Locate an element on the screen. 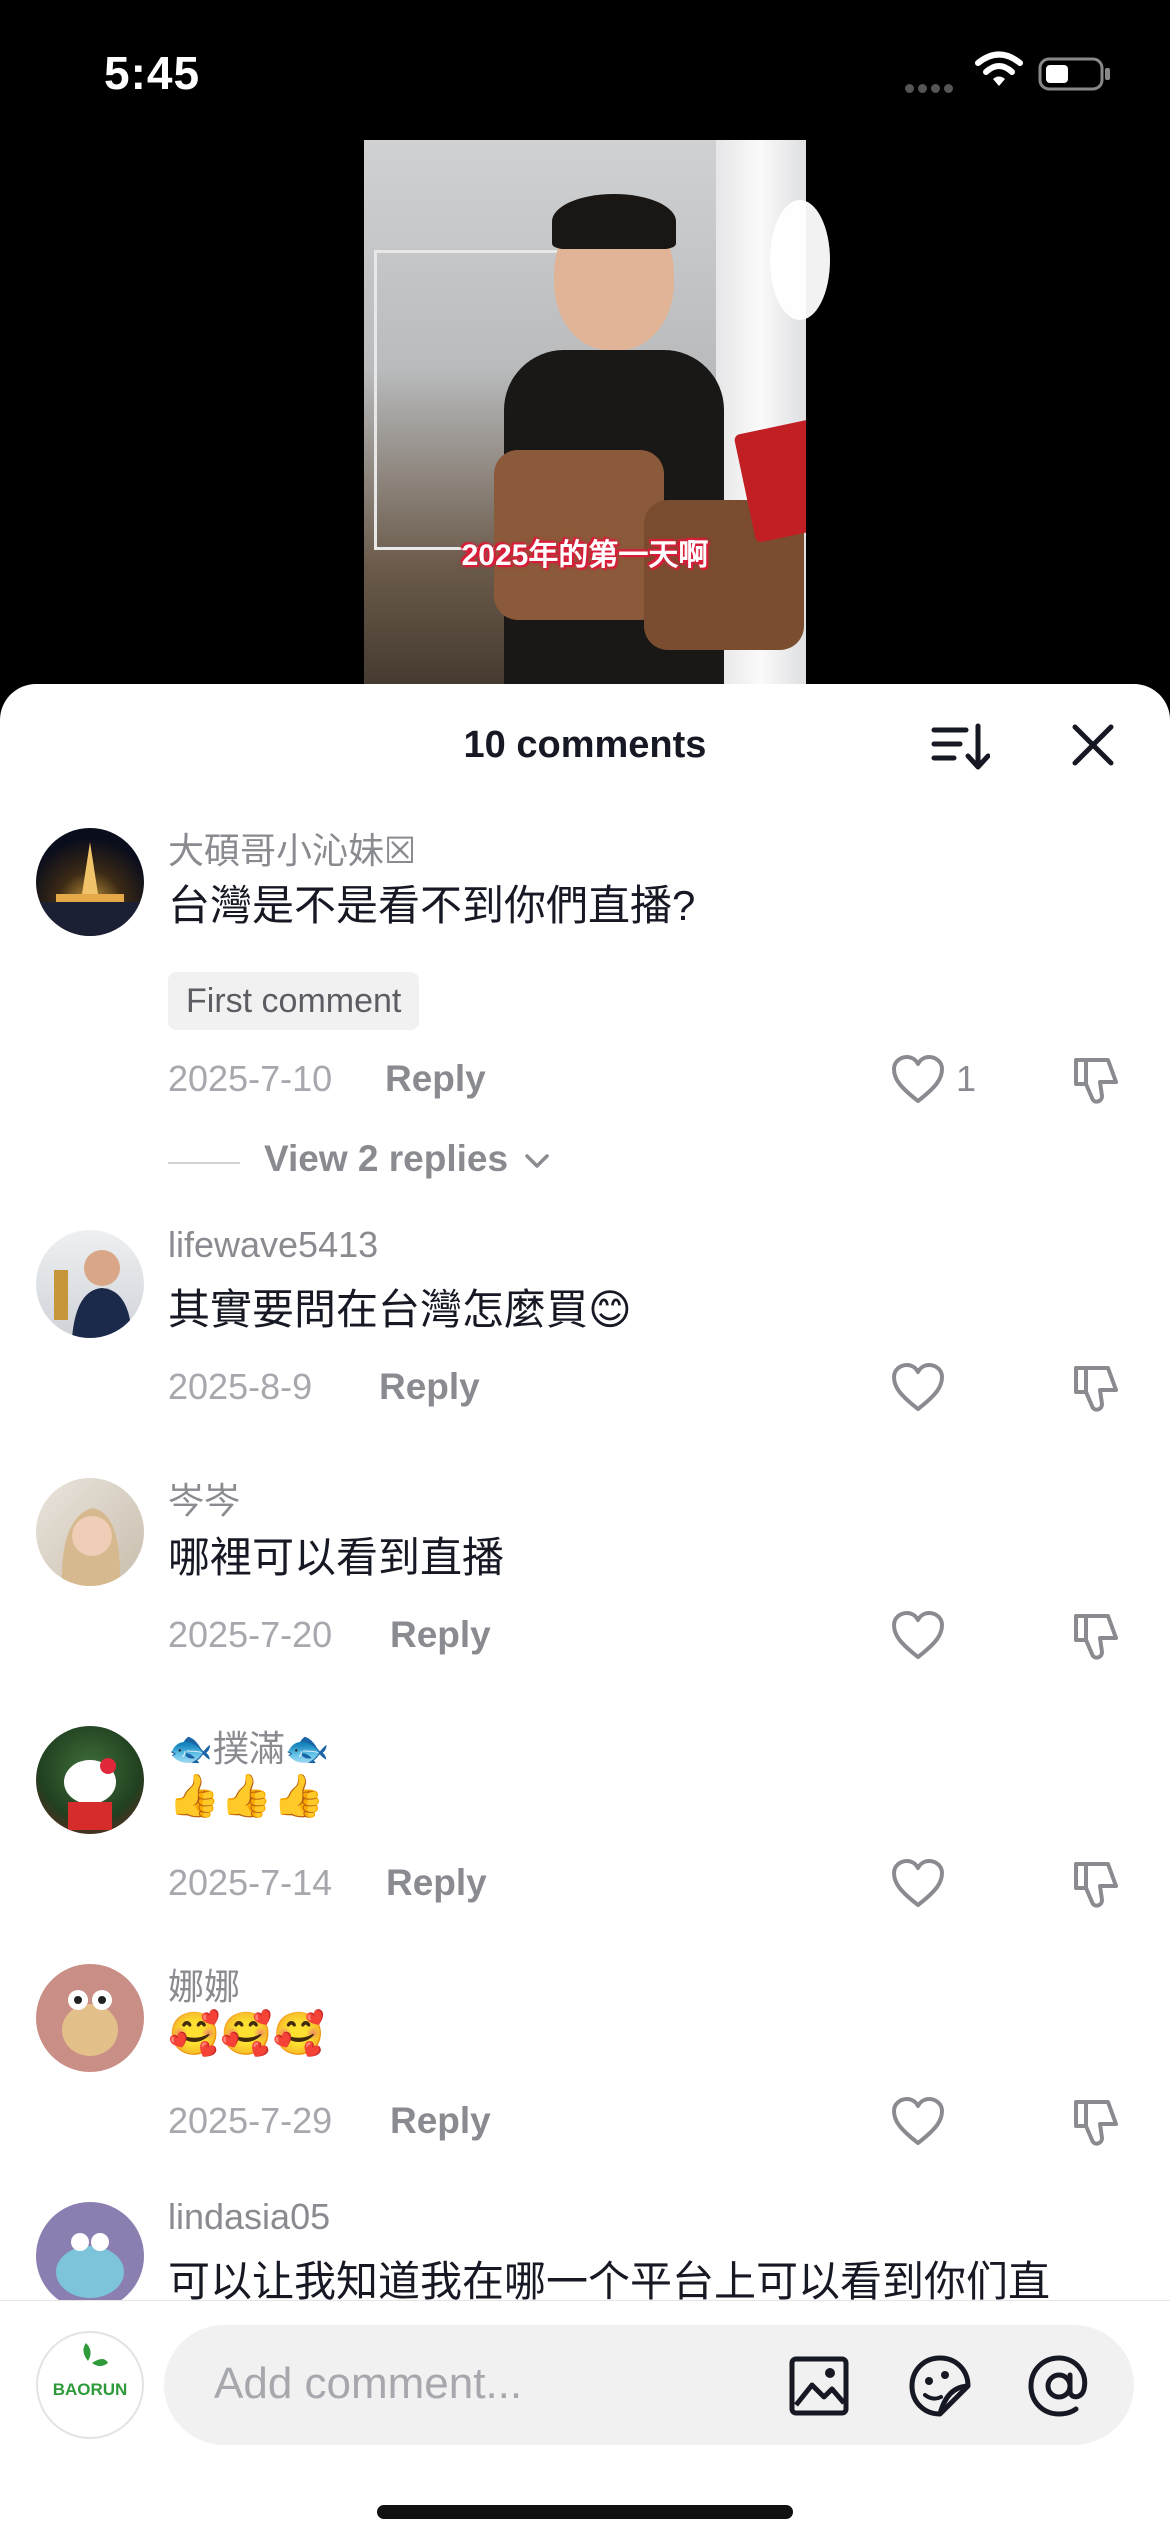 This screenshot has width=1170, height=2532. comment-text: 其實要問在台灣怎麼買😊 is located at coordinates (400, 1309).